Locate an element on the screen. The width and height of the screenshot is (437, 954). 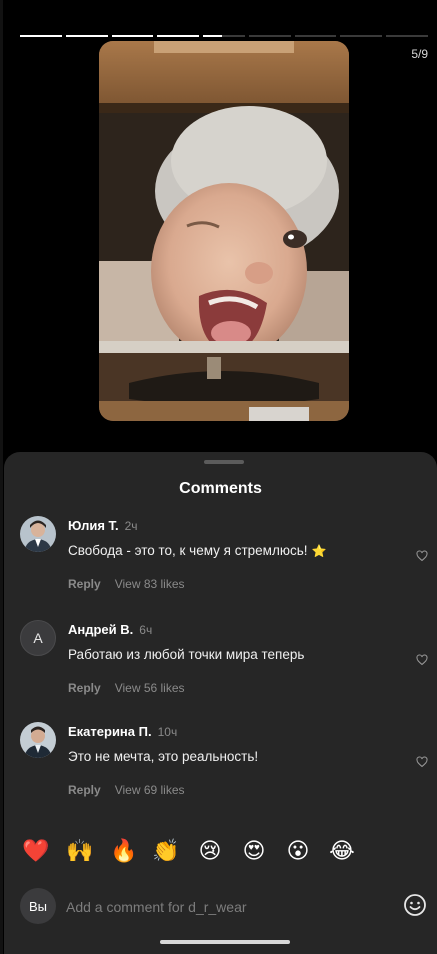
story-counter: 5/9 is located at coordinates (419, 54).